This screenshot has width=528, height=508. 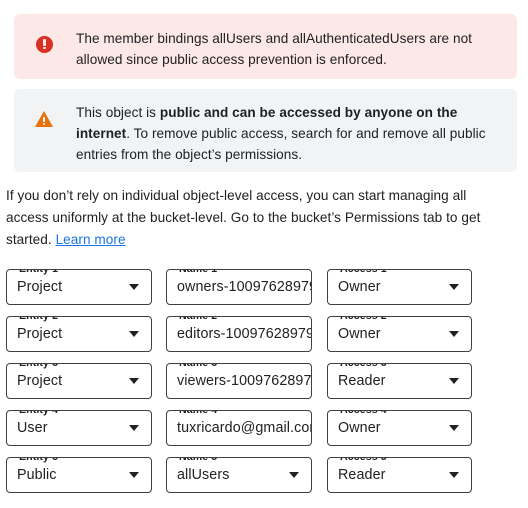 What do you see at coordinates (118, 112) in the screenshot?
I see `warning-text-before: This object is` at bounding box center [118, 112].